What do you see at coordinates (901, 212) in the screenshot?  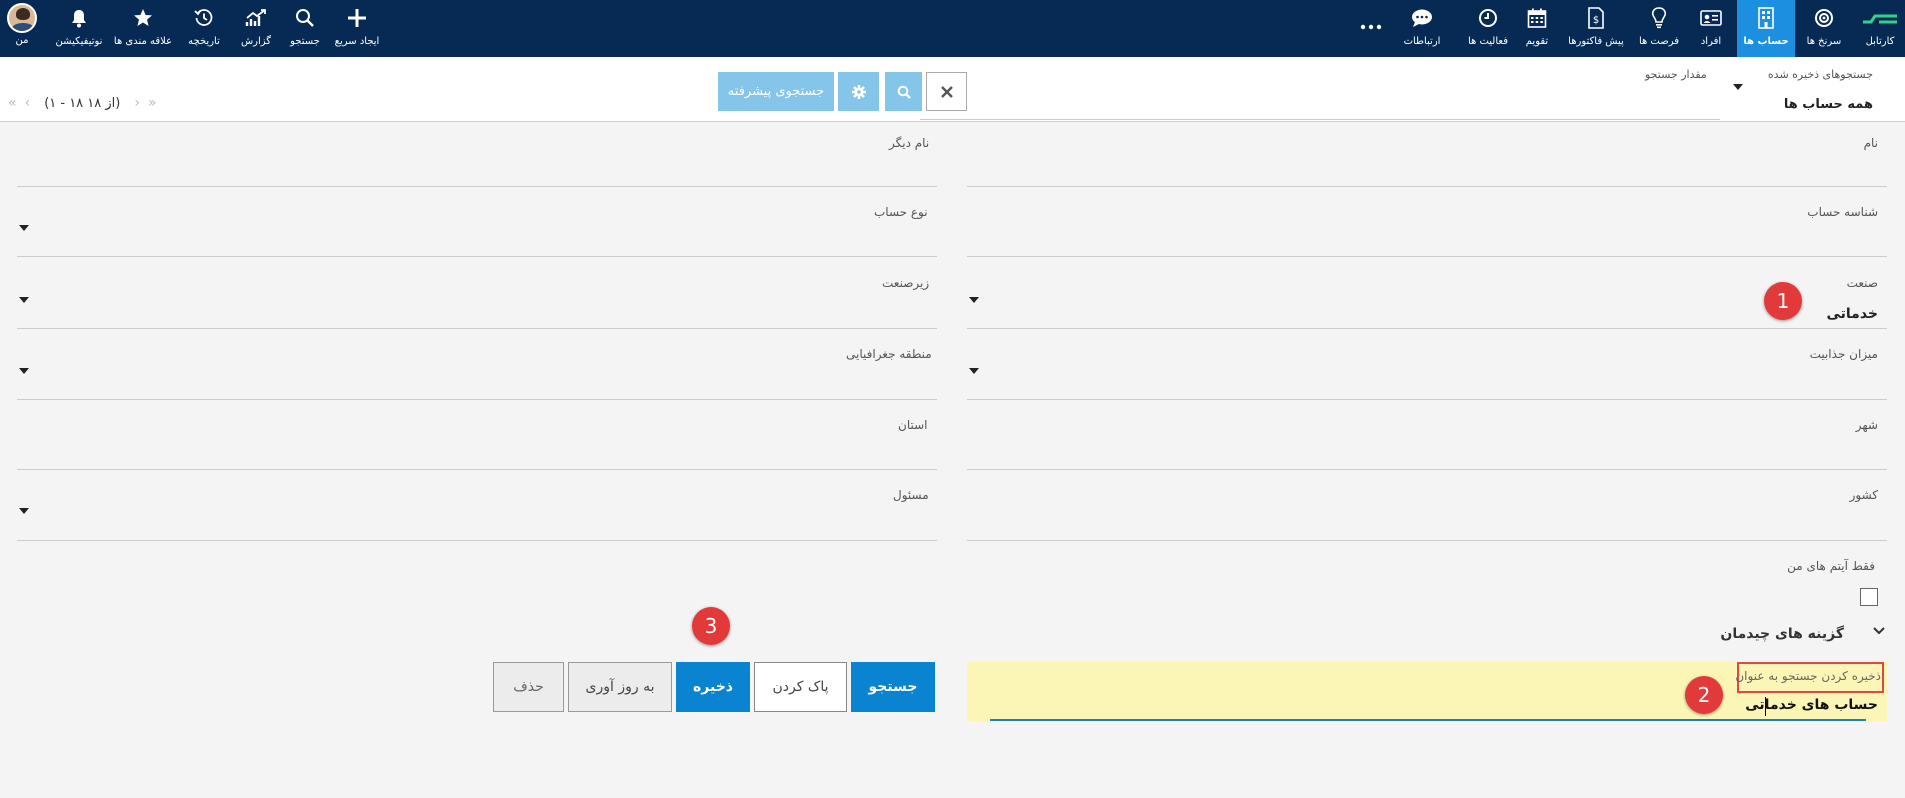 I see `account-type-label: نوع حساب` at bounding box center [901, 212].